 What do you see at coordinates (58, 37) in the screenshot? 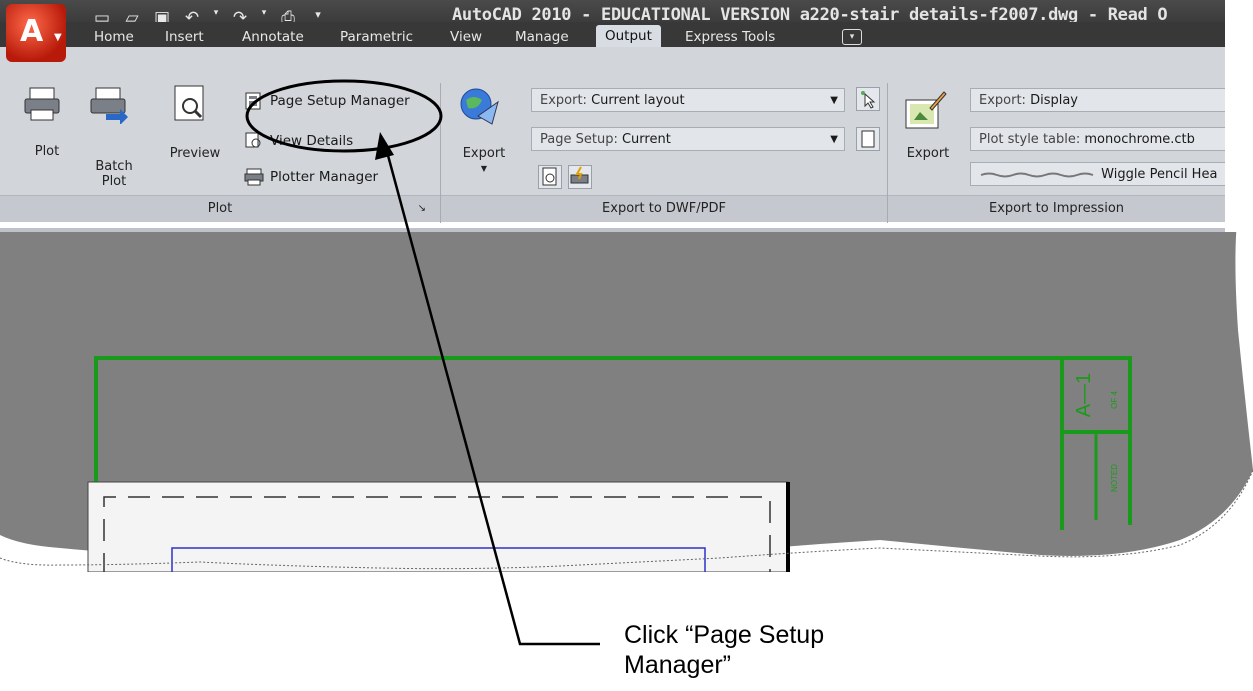
I see `chevron-down-icon: ▼` at bounding box center [58, 37].